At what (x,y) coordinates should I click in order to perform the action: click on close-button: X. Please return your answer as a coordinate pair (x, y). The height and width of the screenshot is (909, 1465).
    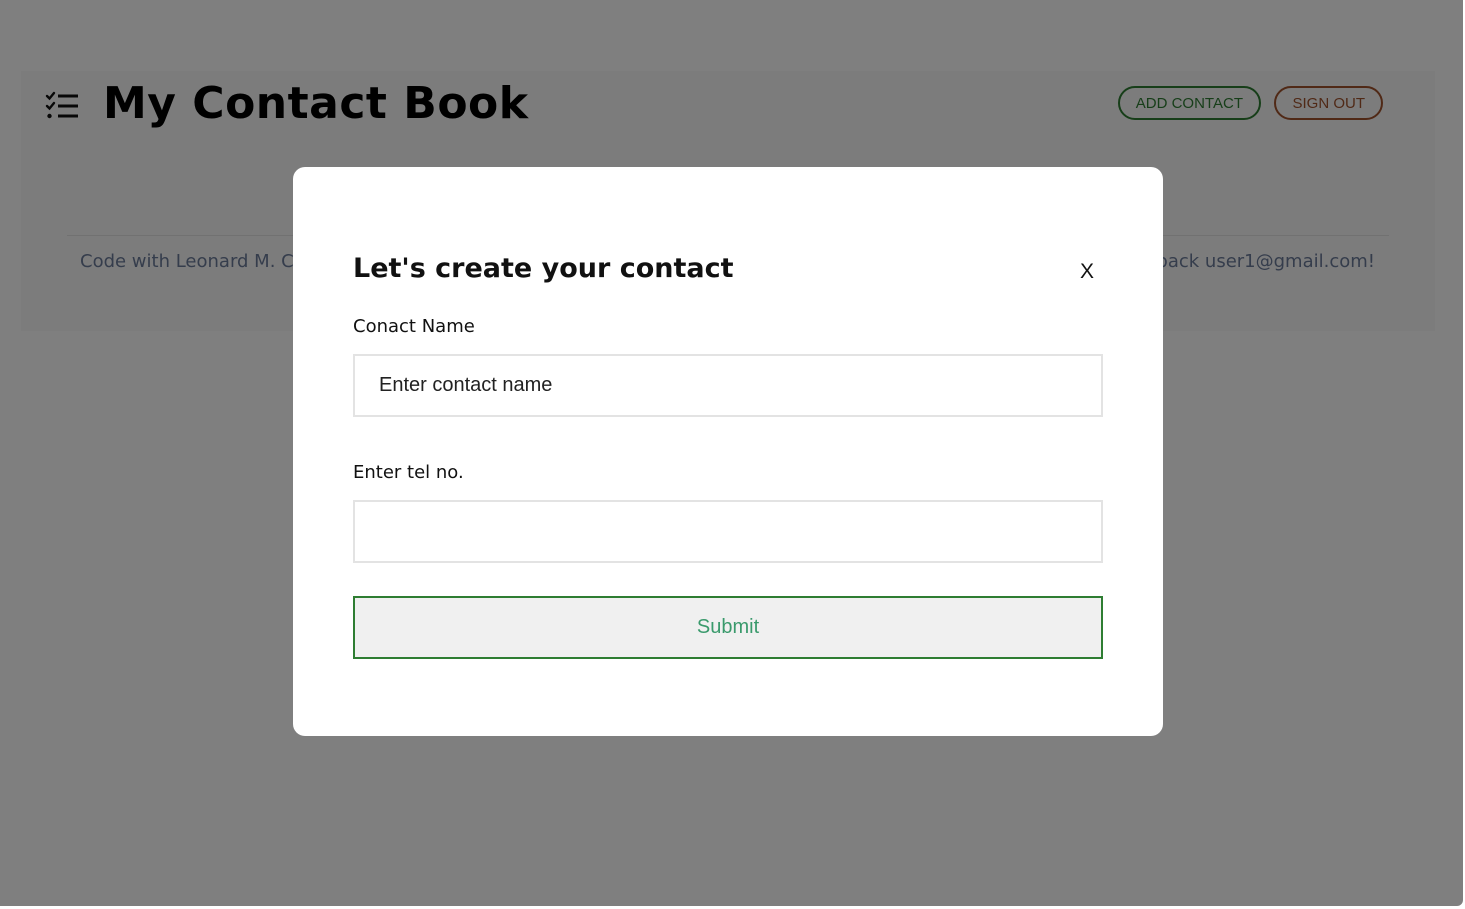
    Looking at the image, I should click on (1087, 272).